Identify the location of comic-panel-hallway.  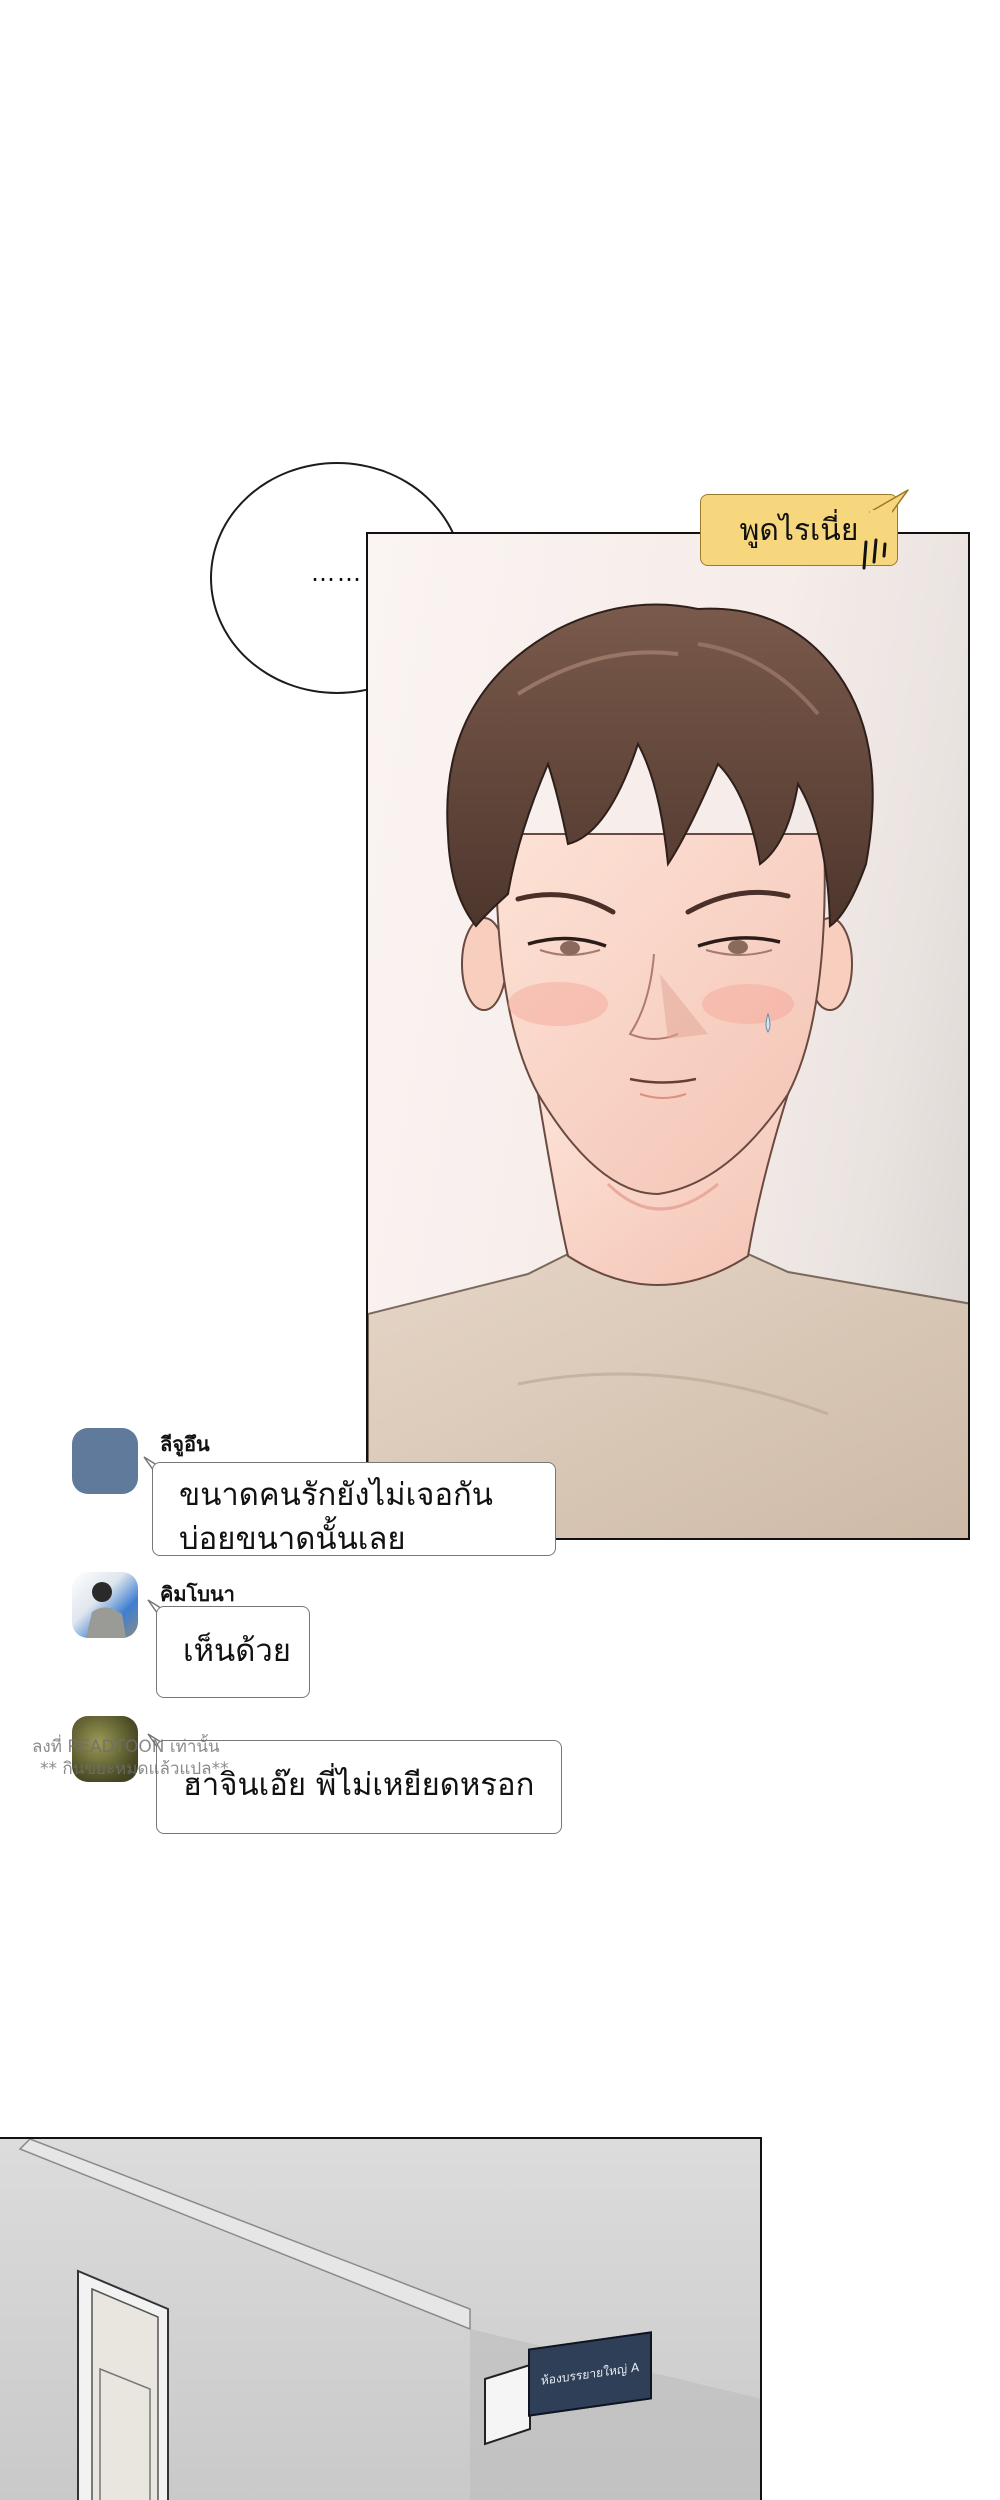
(381, 2318).